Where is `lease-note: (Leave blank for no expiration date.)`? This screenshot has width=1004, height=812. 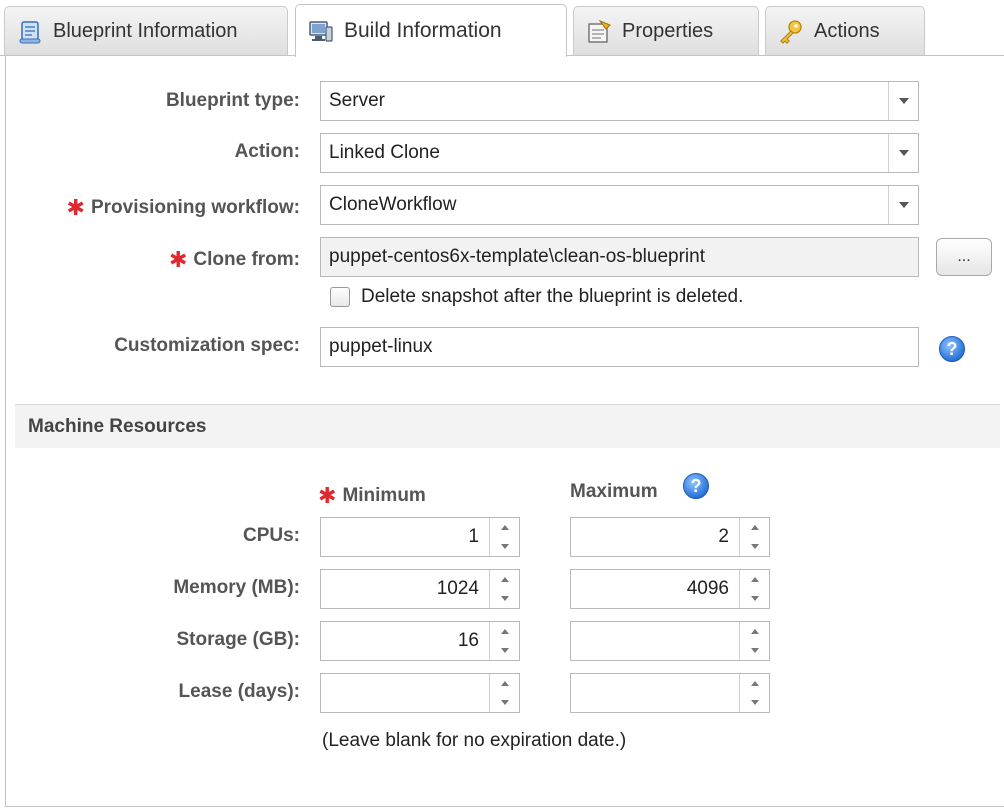 lease-note: (Leave blank for no expiration date.) is located at coordinates (474, 740).